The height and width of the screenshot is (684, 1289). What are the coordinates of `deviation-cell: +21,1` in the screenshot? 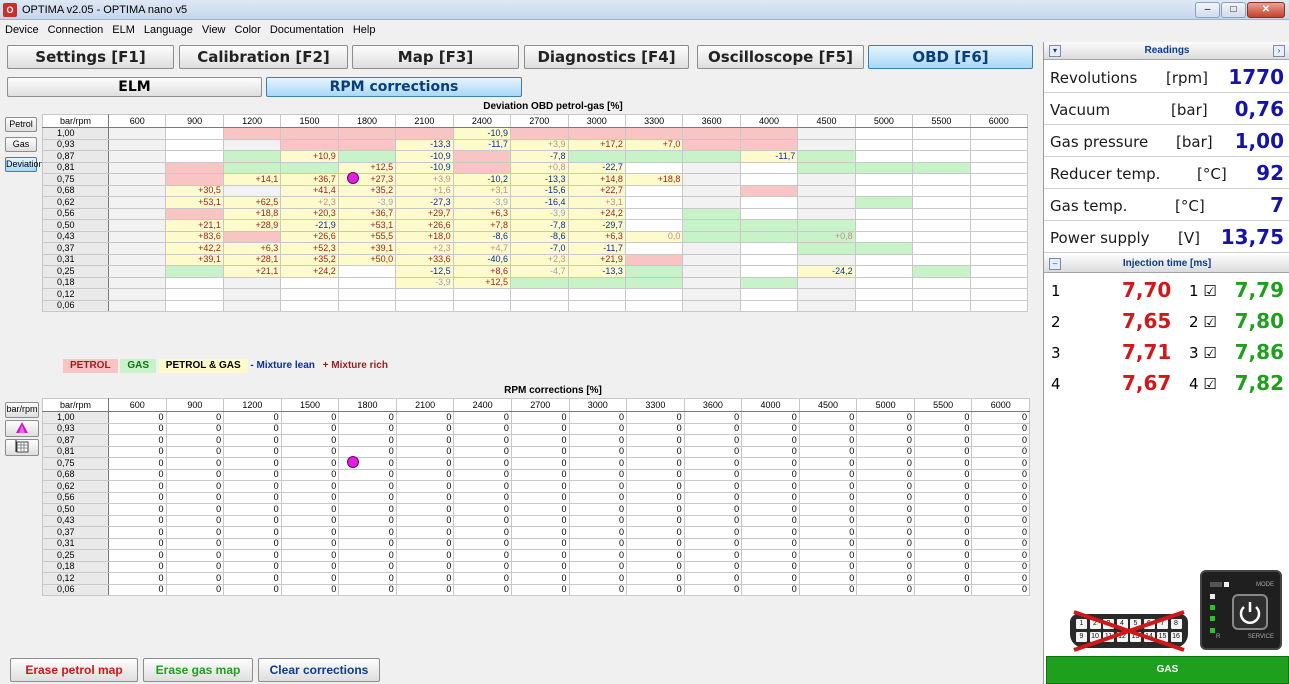 It's located at (252, 271).